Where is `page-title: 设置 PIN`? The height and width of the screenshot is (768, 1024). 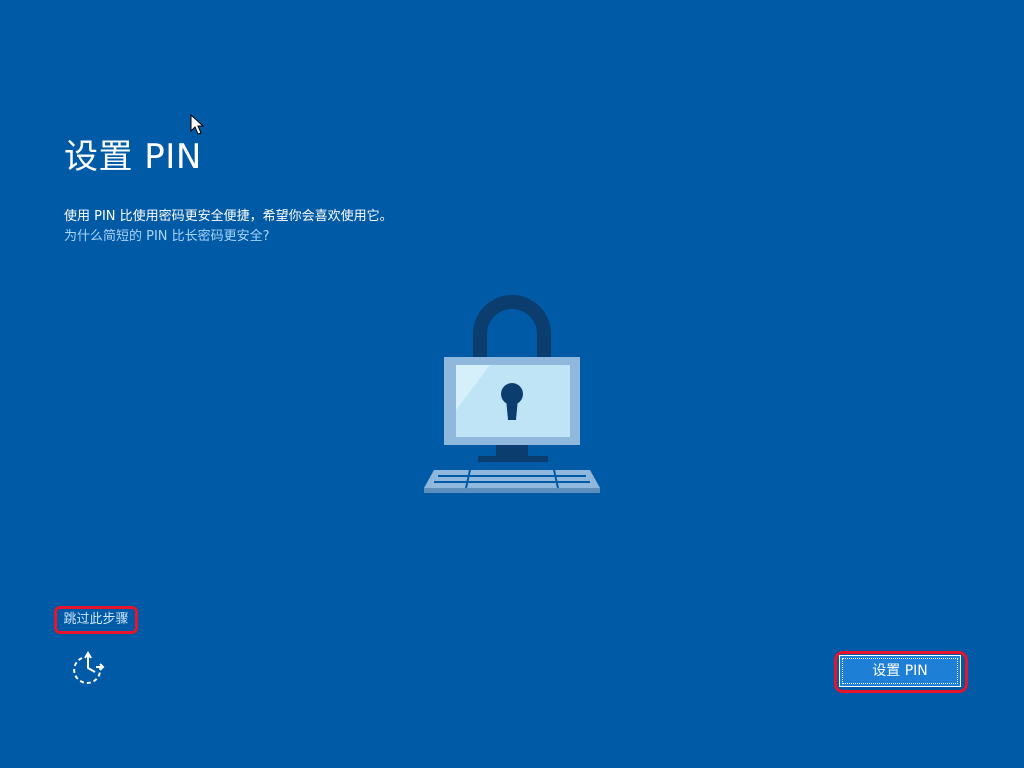
page-title: 设置 PIN is located at coordinates (133, 157).